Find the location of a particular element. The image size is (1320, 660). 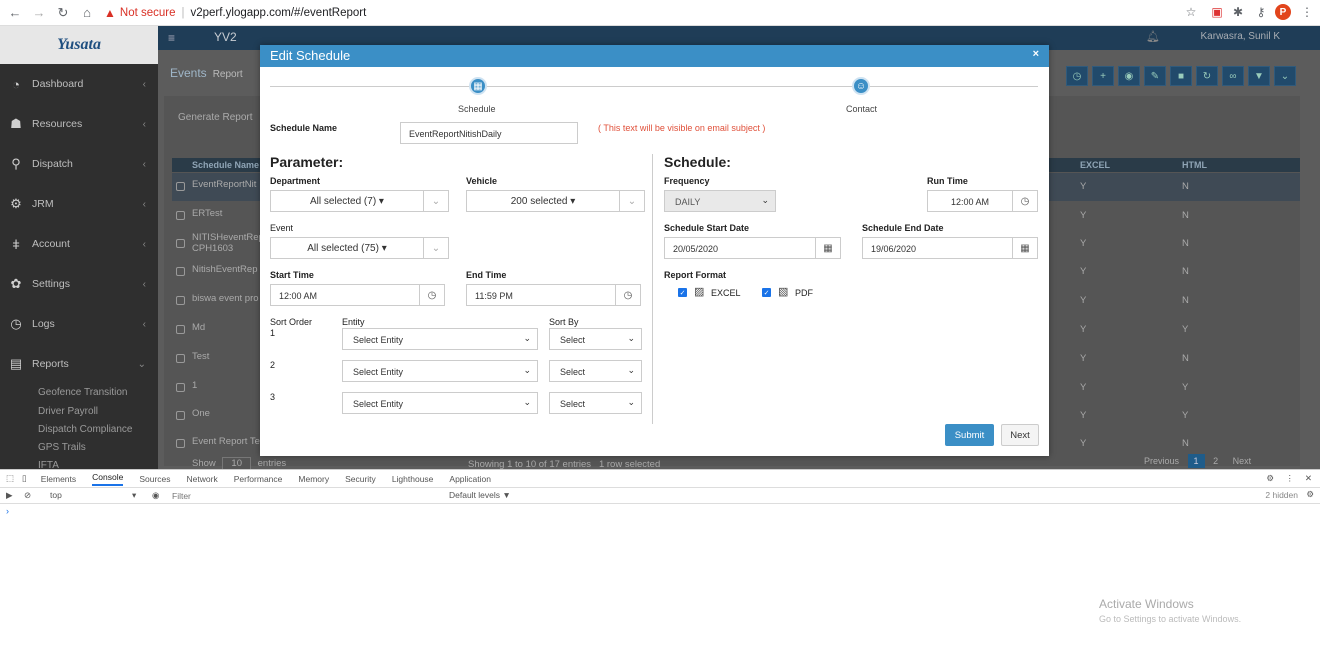

sidebar-item-account: ǂ Account ‹ is located at coordinates (79, 244).